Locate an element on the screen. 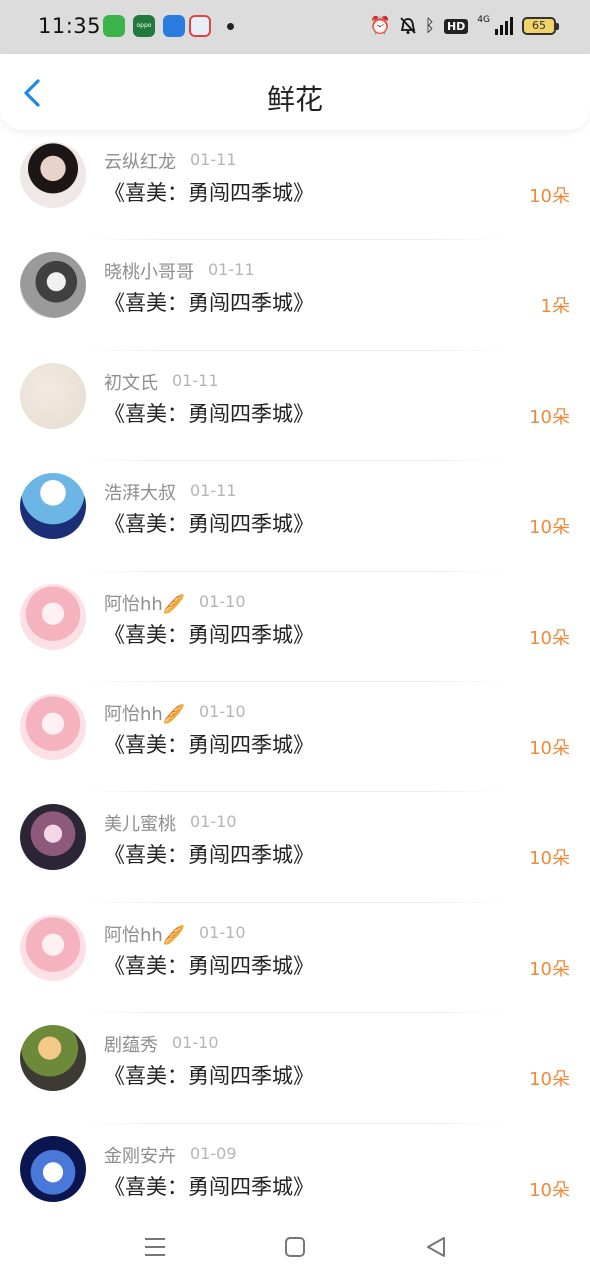 The height and width of the screenshot is (1280, 590). sender-name: 浩湃大叔 is located at coordinates (140, 494).